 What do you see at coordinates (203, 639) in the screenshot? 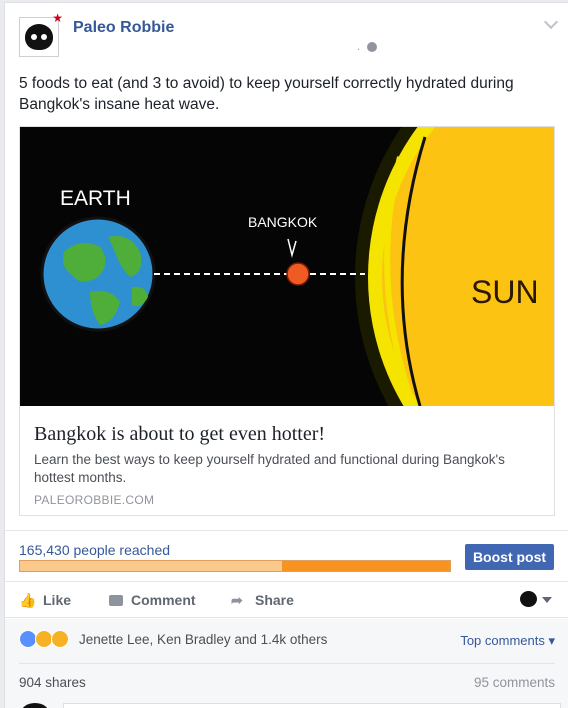
I see `reactors-summary: Jenette Lee, Ken Bradley and 1.4k others` at bounding box center [203, 639].